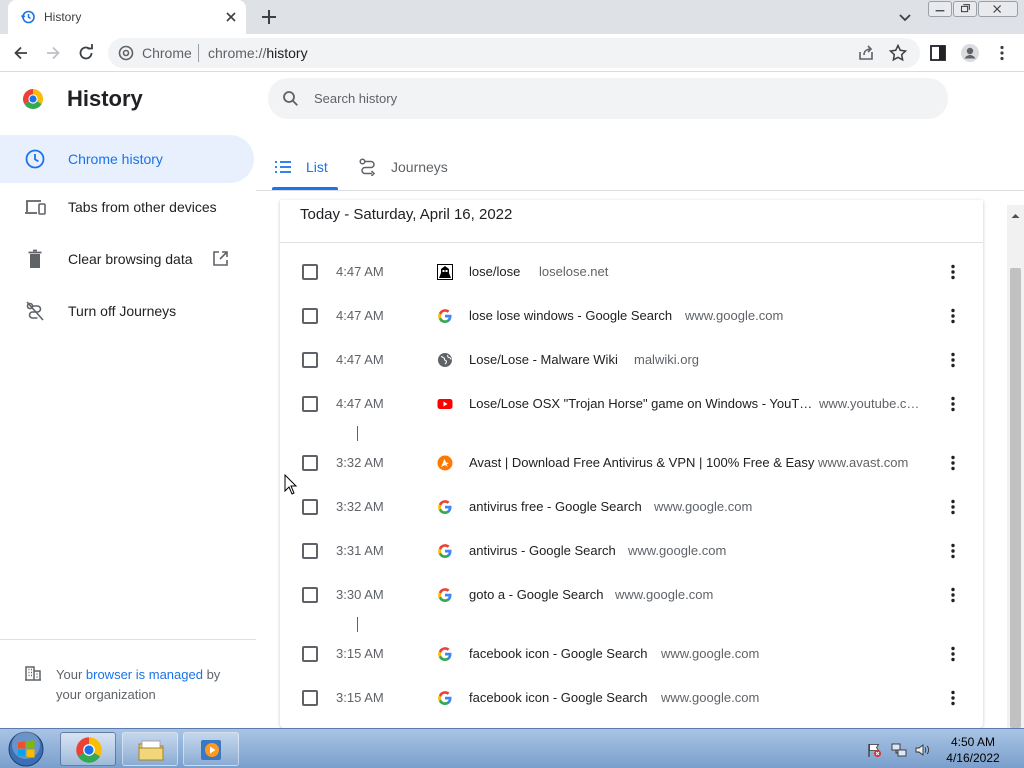  What do you see at coordinates (269, 17) in the screenshot?
I see `new-tab-plus-icon` at bounding box center [269, 17].